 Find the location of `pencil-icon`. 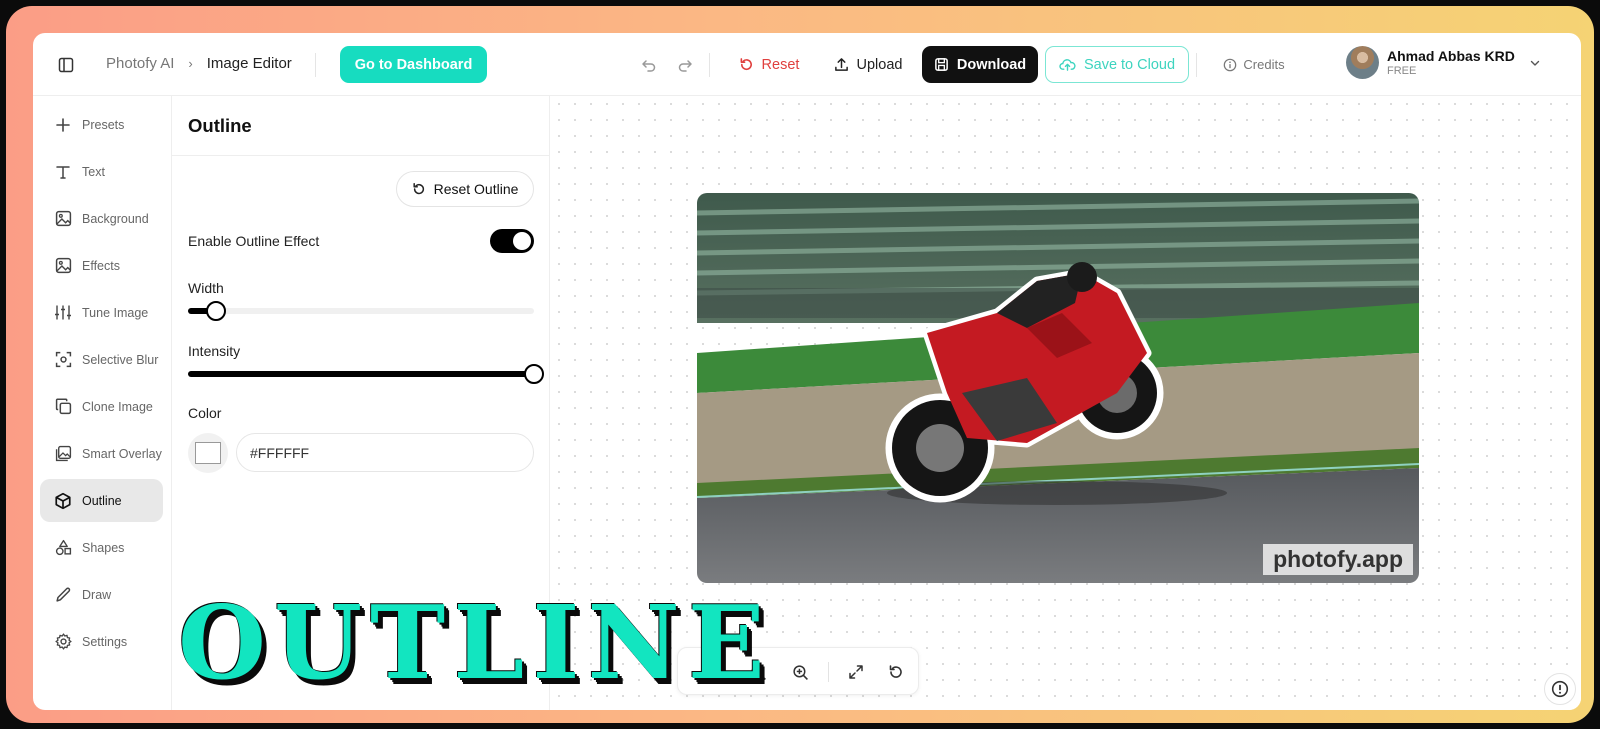

pencil-icon is located at coordinates (63, 595).